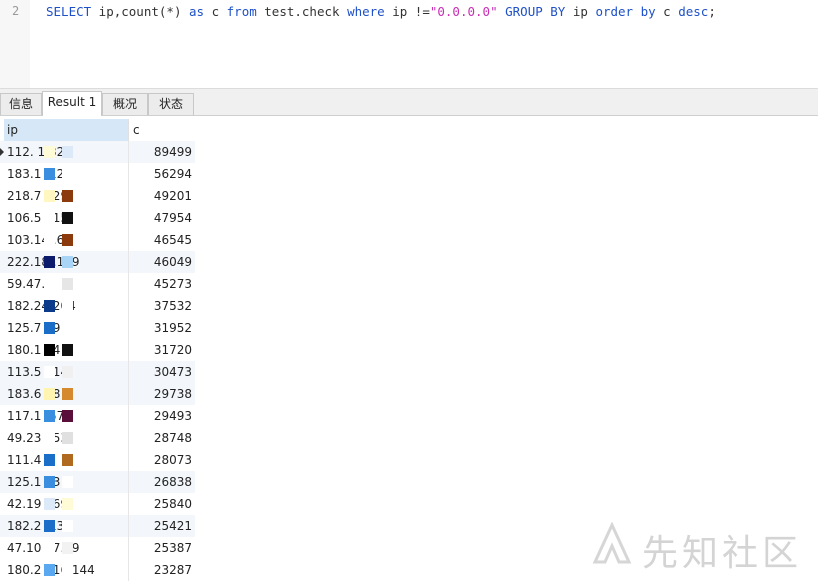 The width and height of the screenshot is (818, 581). Describe the element at coordinates (97, 372) in the screenshot. I see `table-row: 113.5 214 30473` at that location.